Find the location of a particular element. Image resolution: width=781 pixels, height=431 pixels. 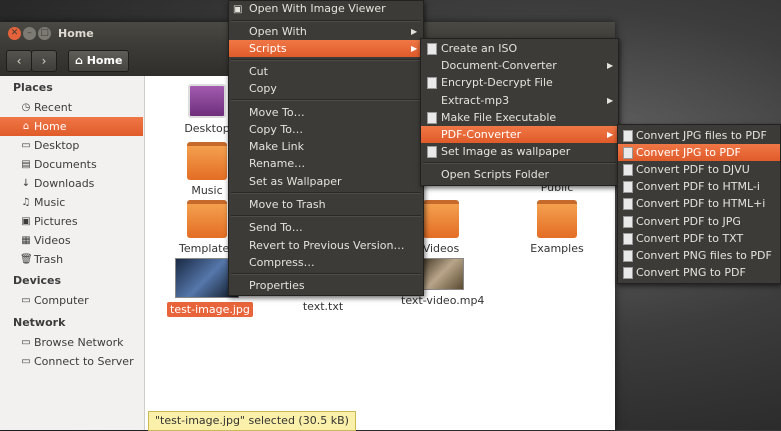

forward-button: › is located at coordinates (44, 61).